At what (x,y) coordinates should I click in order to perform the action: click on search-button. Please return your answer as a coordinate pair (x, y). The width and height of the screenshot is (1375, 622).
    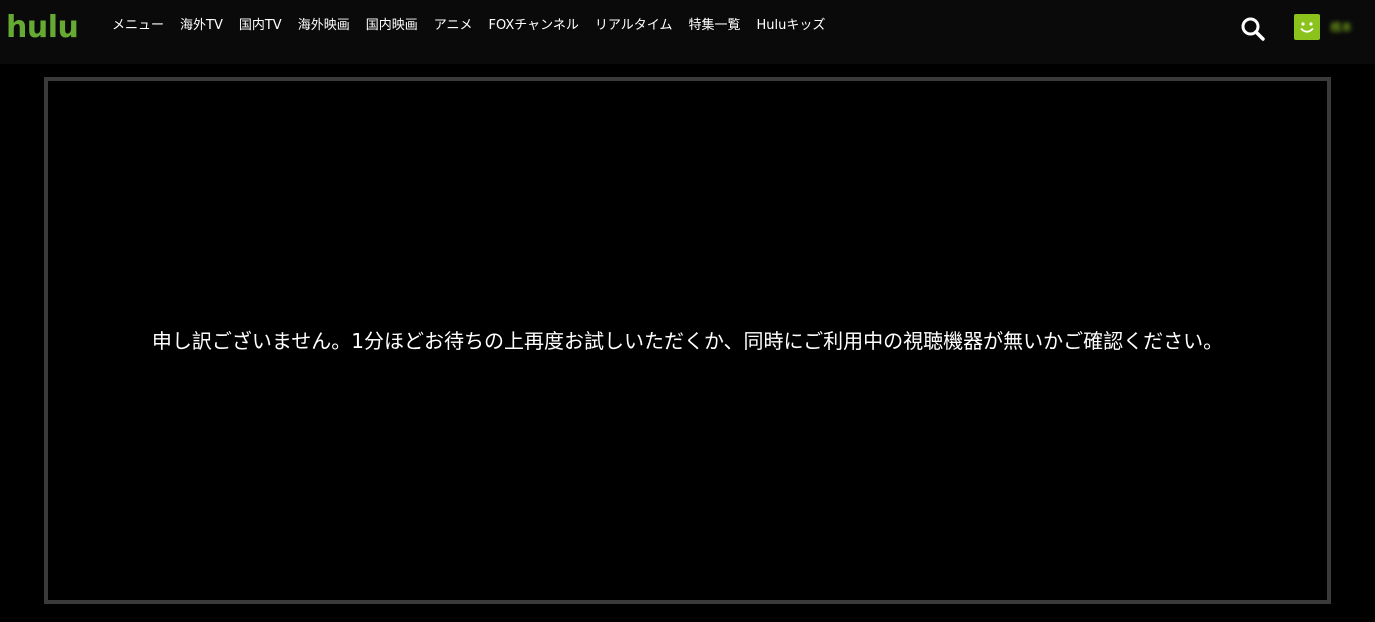
    Looking at the image, I should click on (1253, 29).